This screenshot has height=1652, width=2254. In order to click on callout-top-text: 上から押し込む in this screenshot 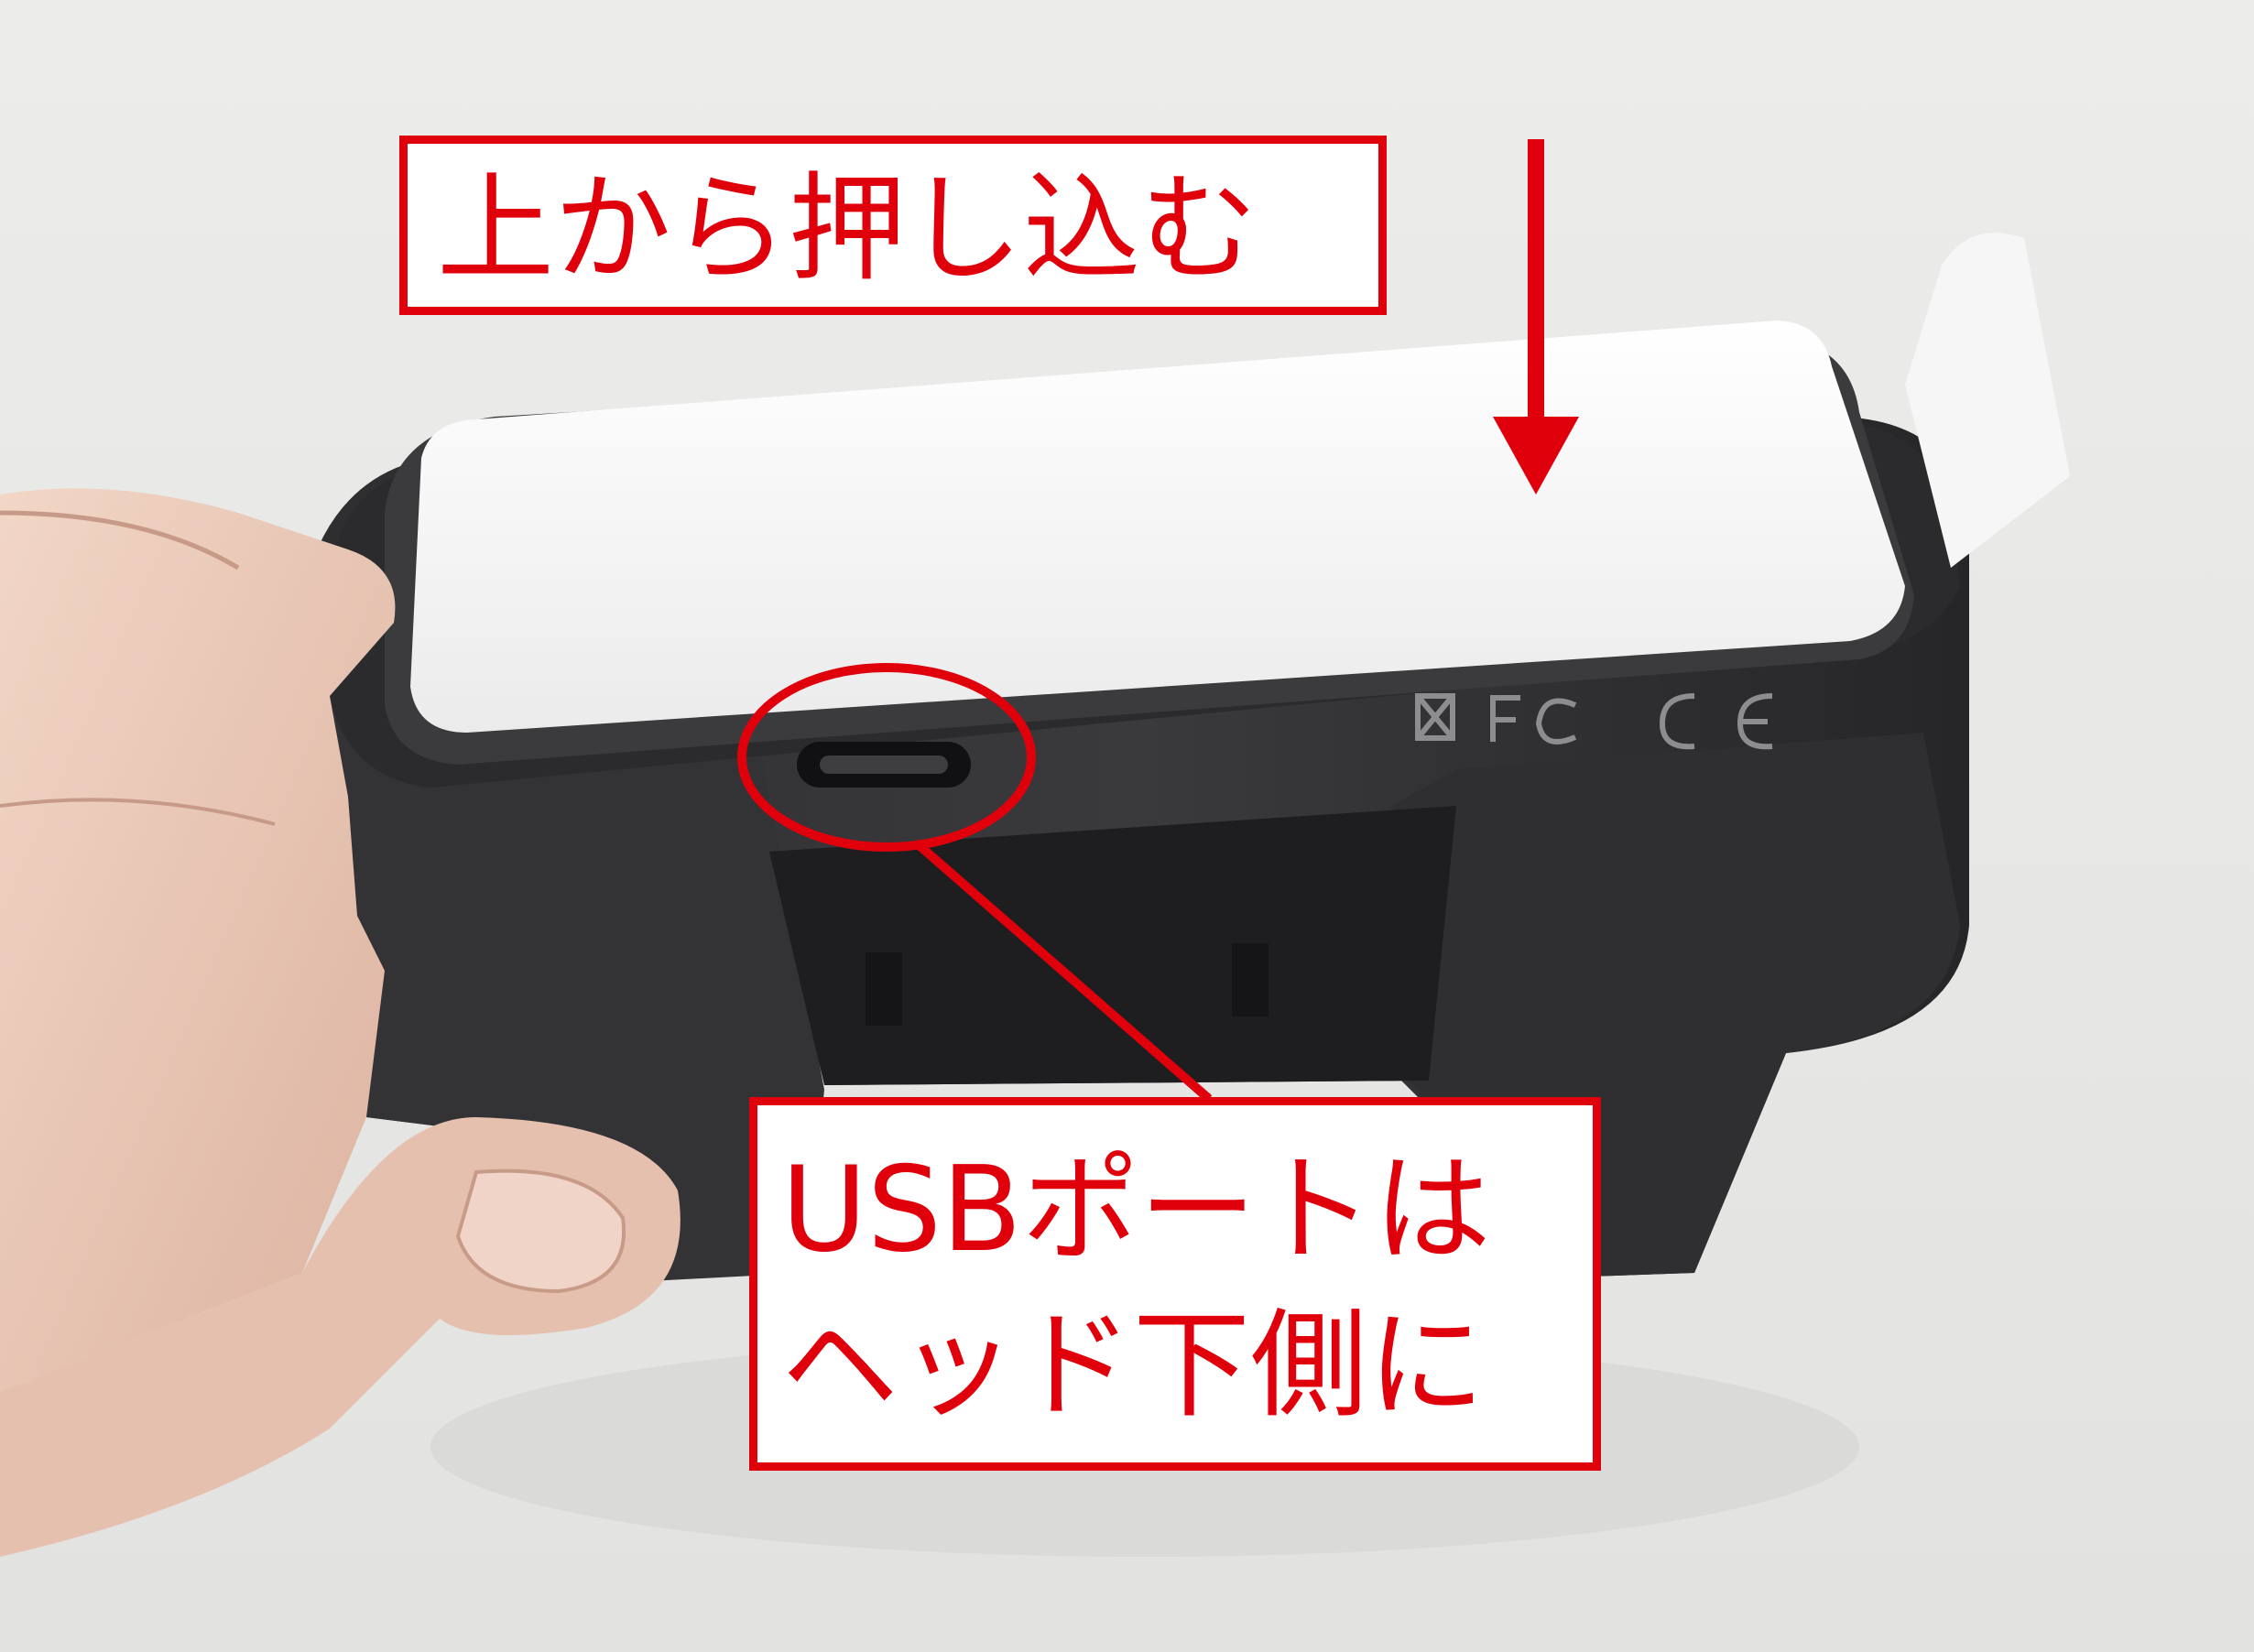, I will do `click(847, 230)`.